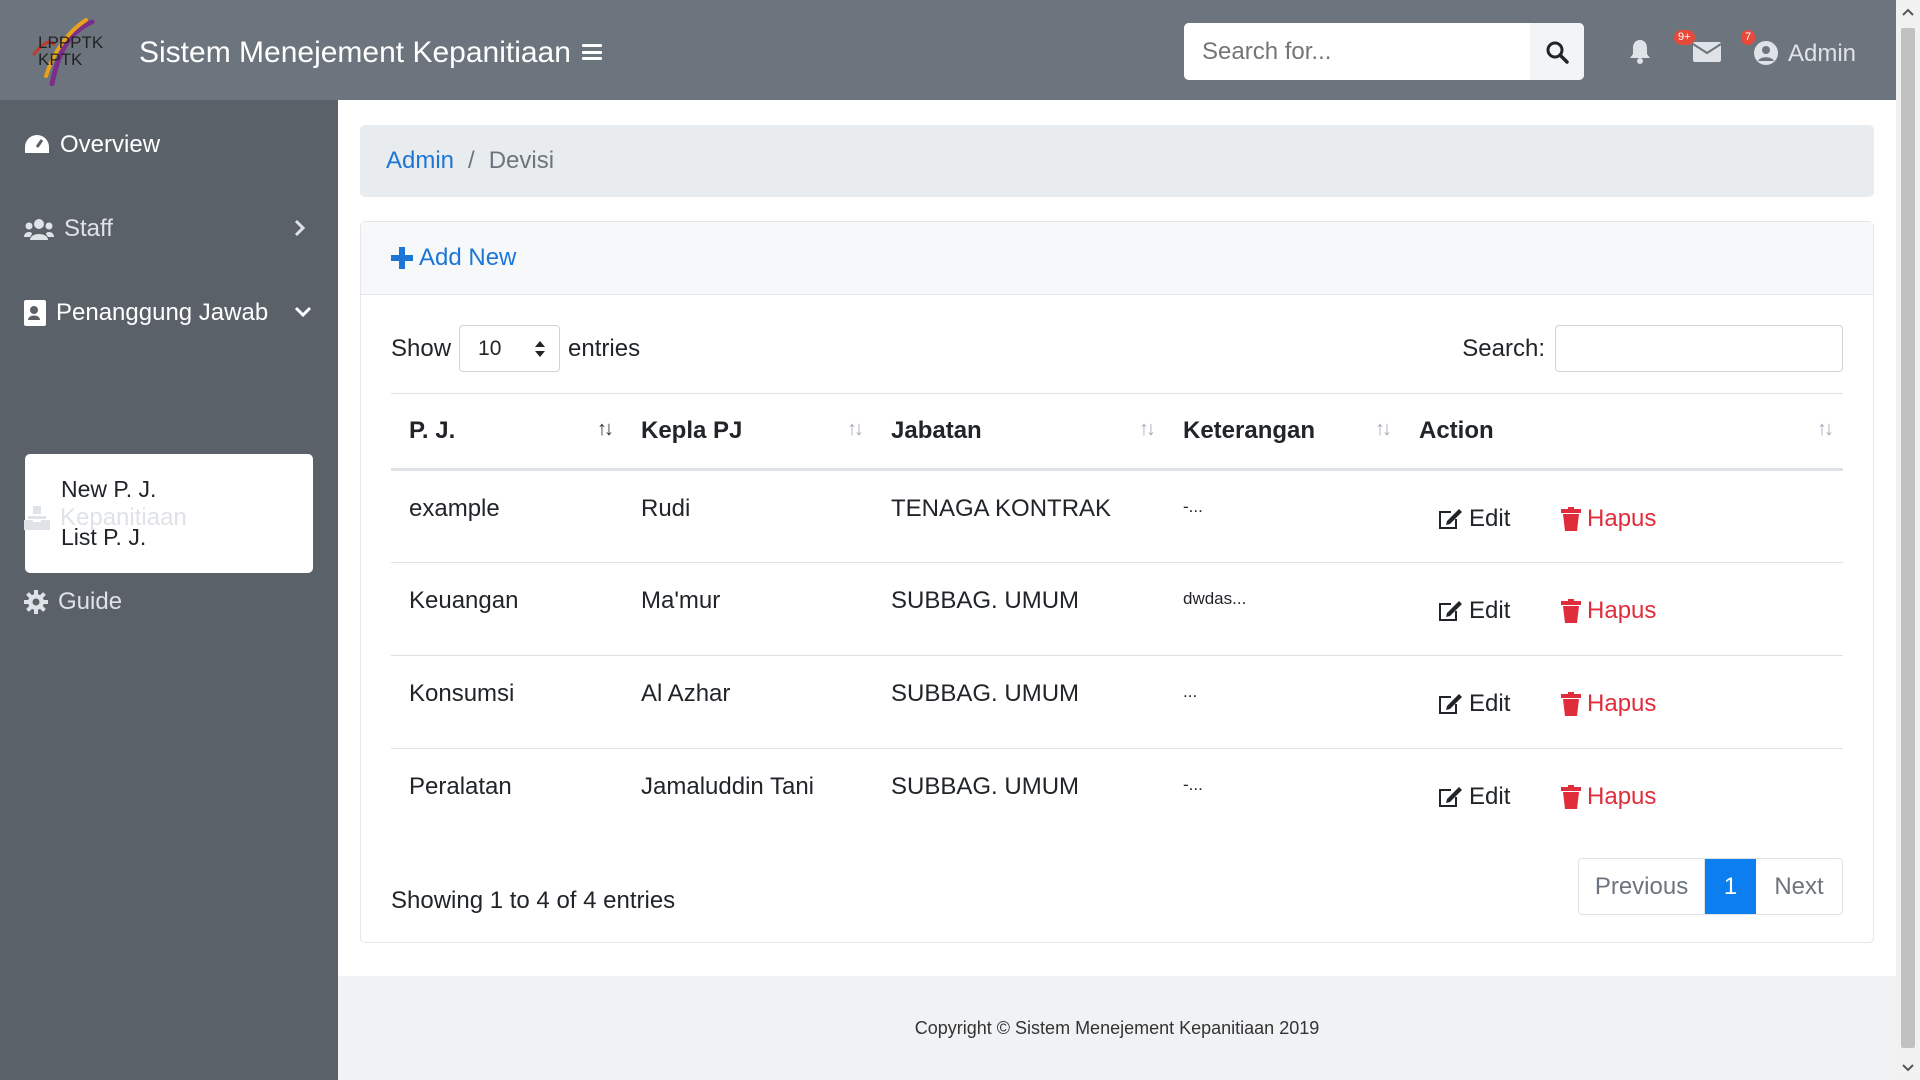 The height and width of the screenshot is (1080, 1920). I want to click on column-header-pj: P. J. ↑↓, so click(507, 432).